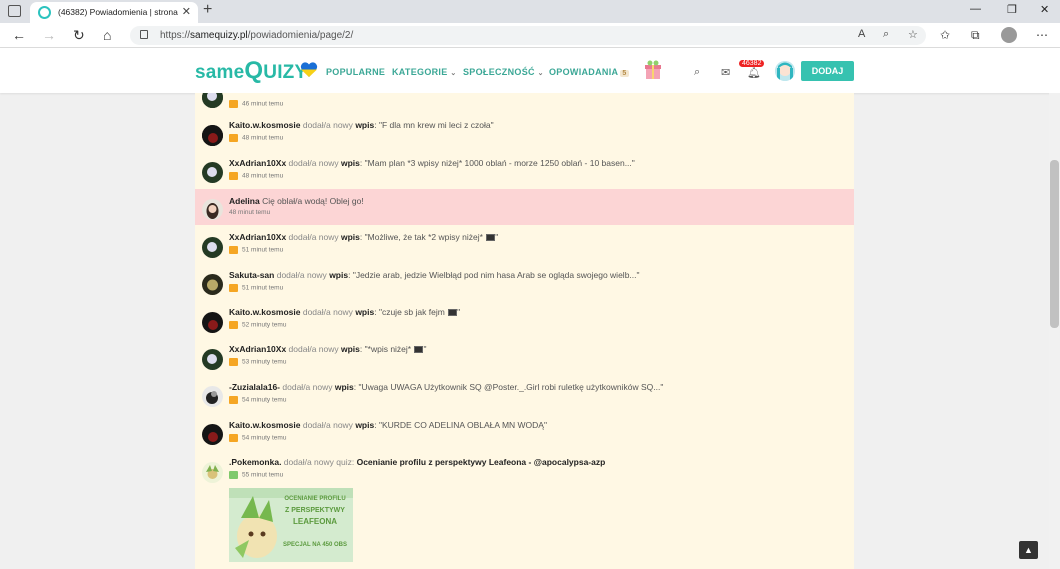 This screenshot has height=569, width=1060. I want to click on tab-actions-icon, so click(14, 11).